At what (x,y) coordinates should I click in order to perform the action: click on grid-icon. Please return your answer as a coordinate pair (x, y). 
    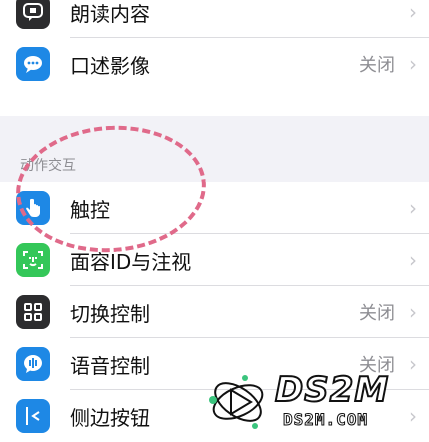
    Looking at the image, I should click on (33, 312).